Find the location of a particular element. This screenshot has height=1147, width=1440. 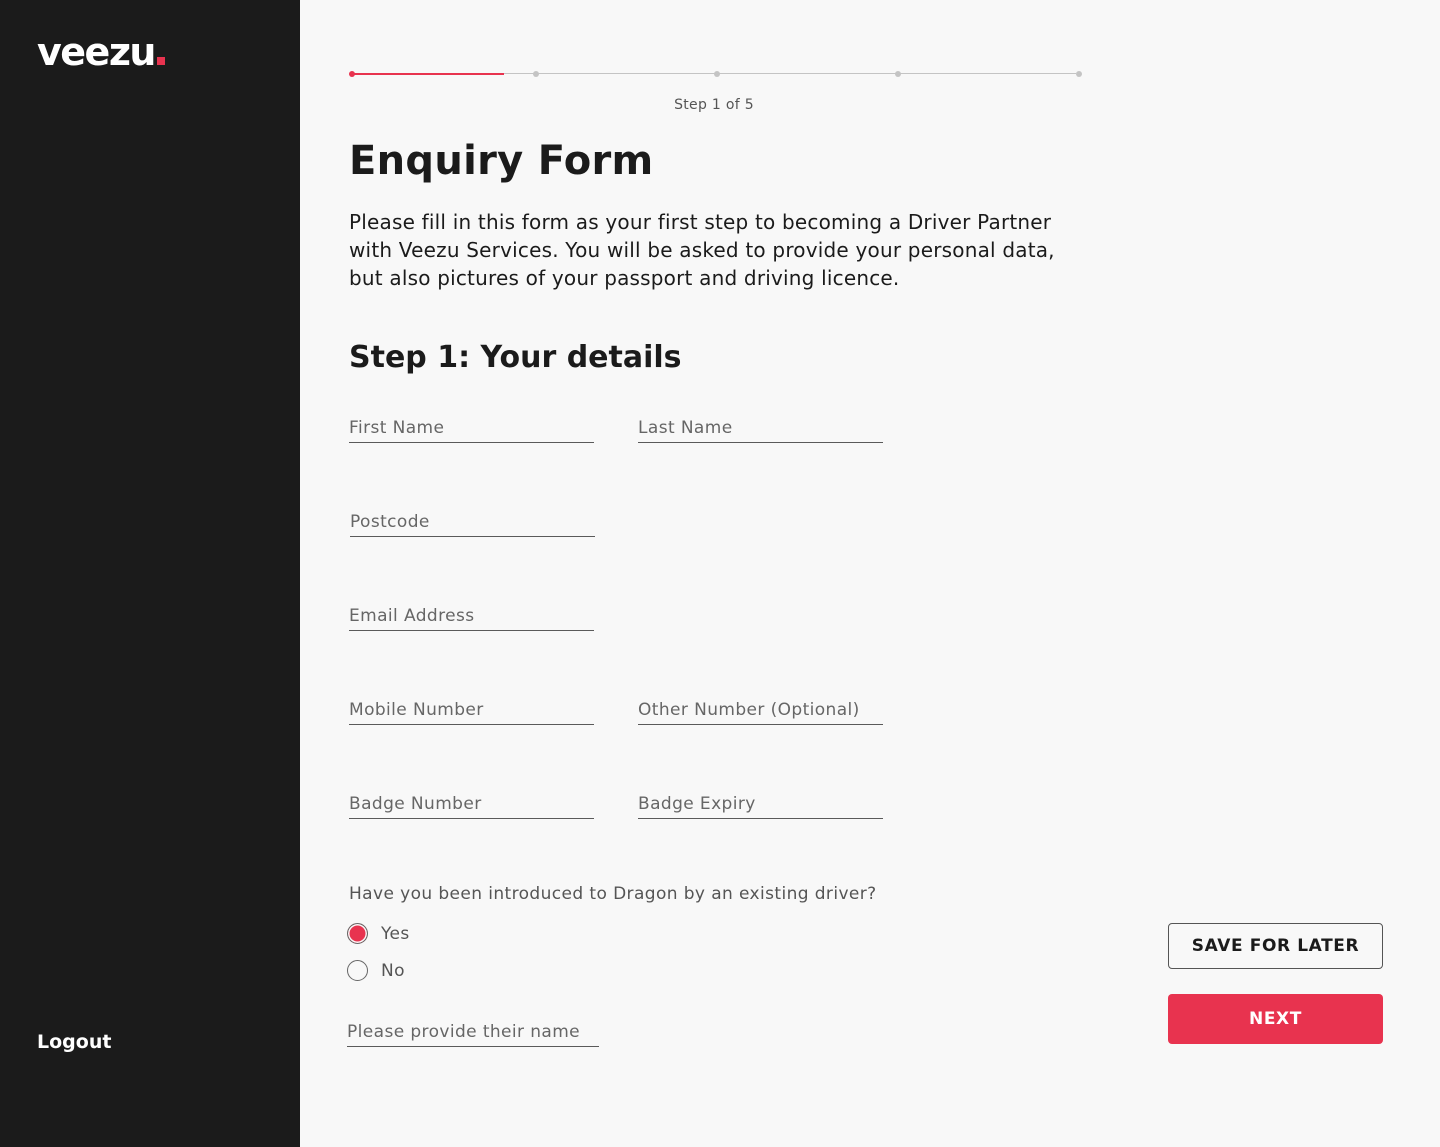

first-name-input is located at coordinates (471, 425).